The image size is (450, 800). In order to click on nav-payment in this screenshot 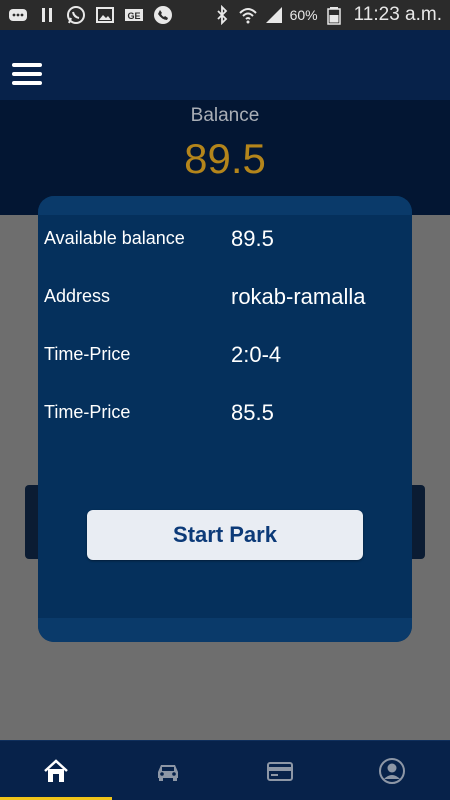, I will do `click(280, 770)`.